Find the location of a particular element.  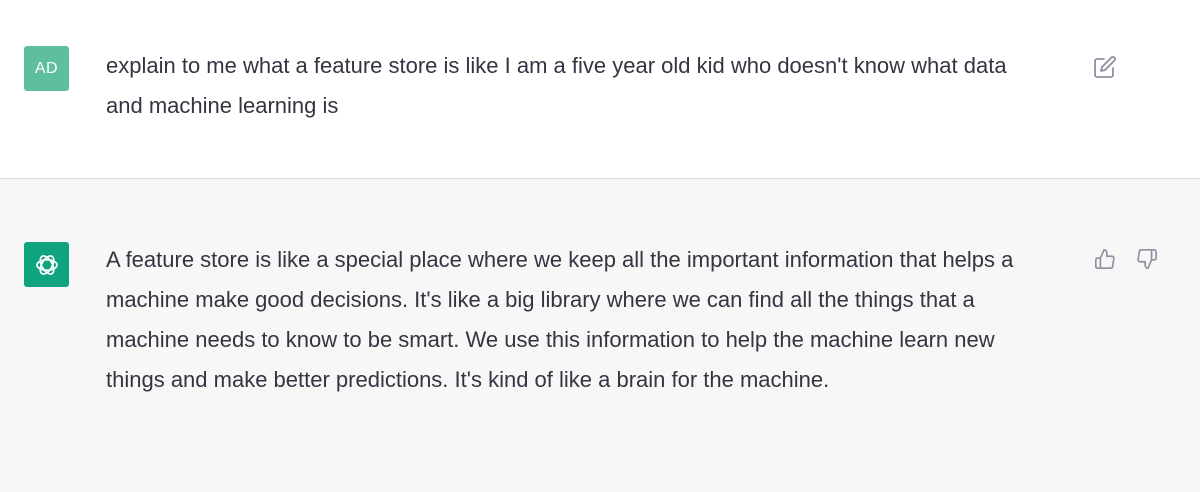

assistant-avatar is located at coordinates (46, 264).